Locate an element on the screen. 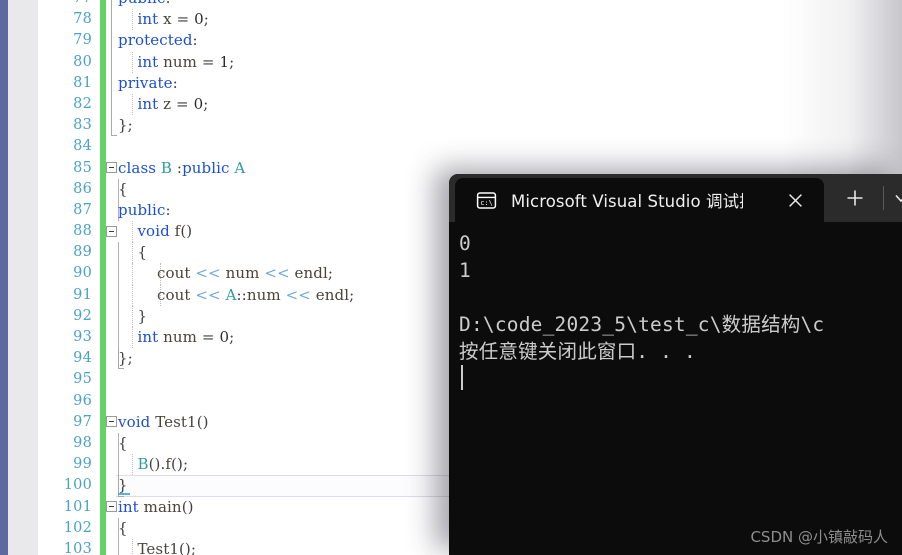 The height and width of the screenshot is (555, 902). code-text: B().f(); is located at coordinates (163, 464).